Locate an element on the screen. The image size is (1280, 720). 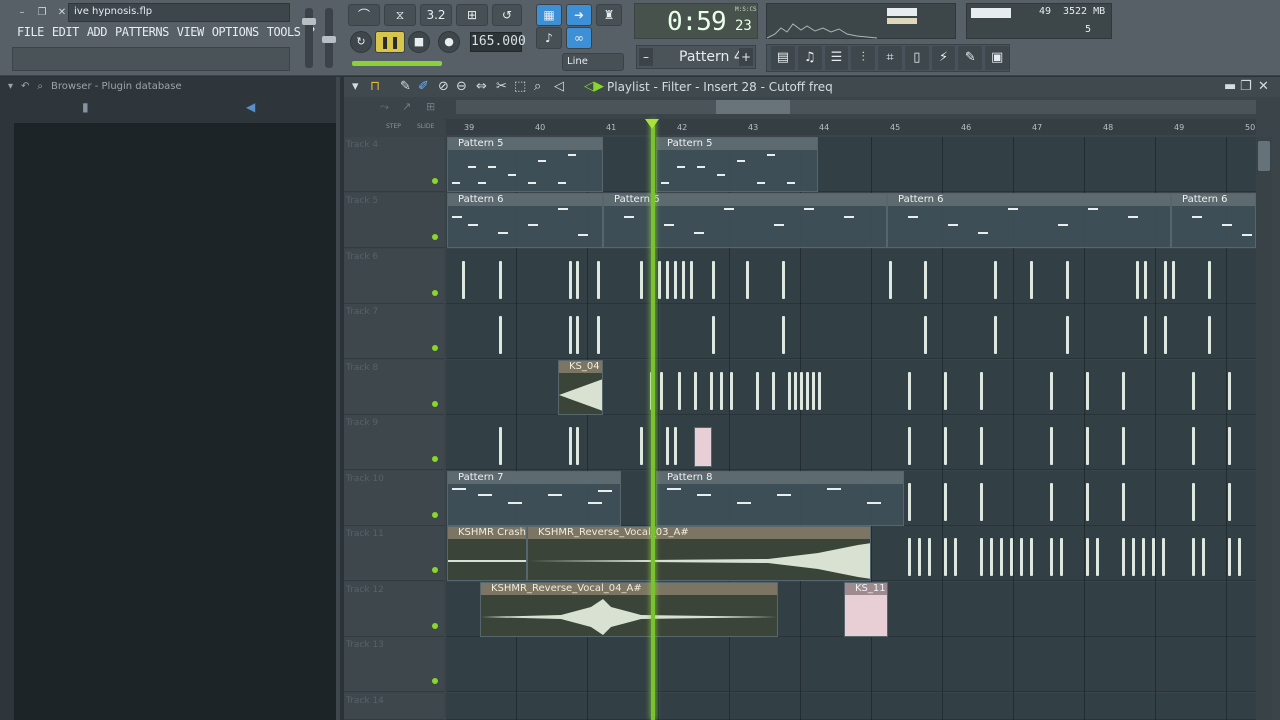
audio-clip: KS_11 is located at coordinates (866, 609).